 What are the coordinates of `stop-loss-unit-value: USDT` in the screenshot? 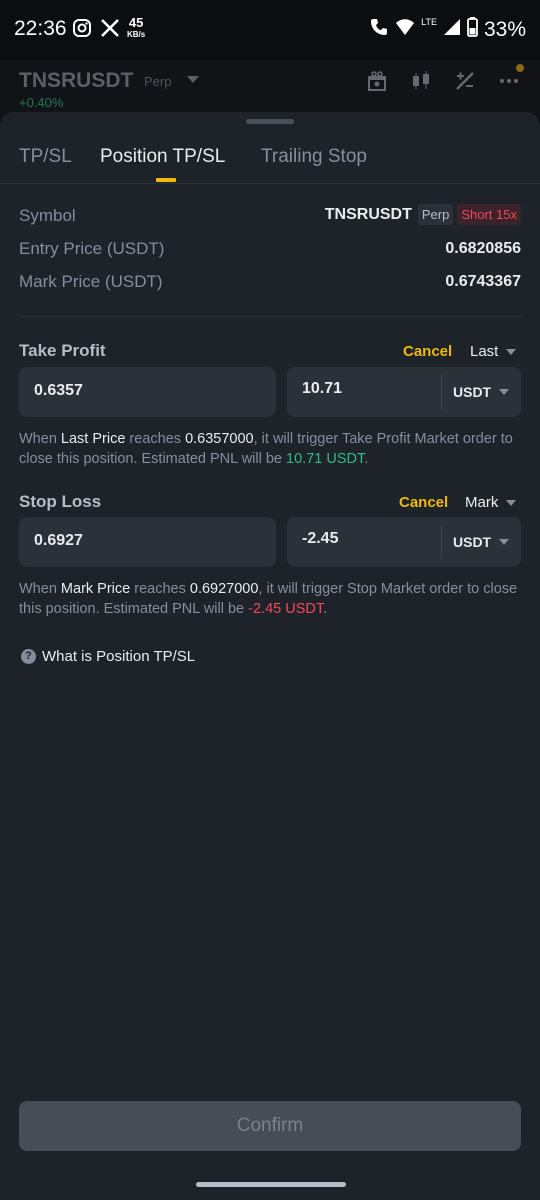 It's located at (472, 542).